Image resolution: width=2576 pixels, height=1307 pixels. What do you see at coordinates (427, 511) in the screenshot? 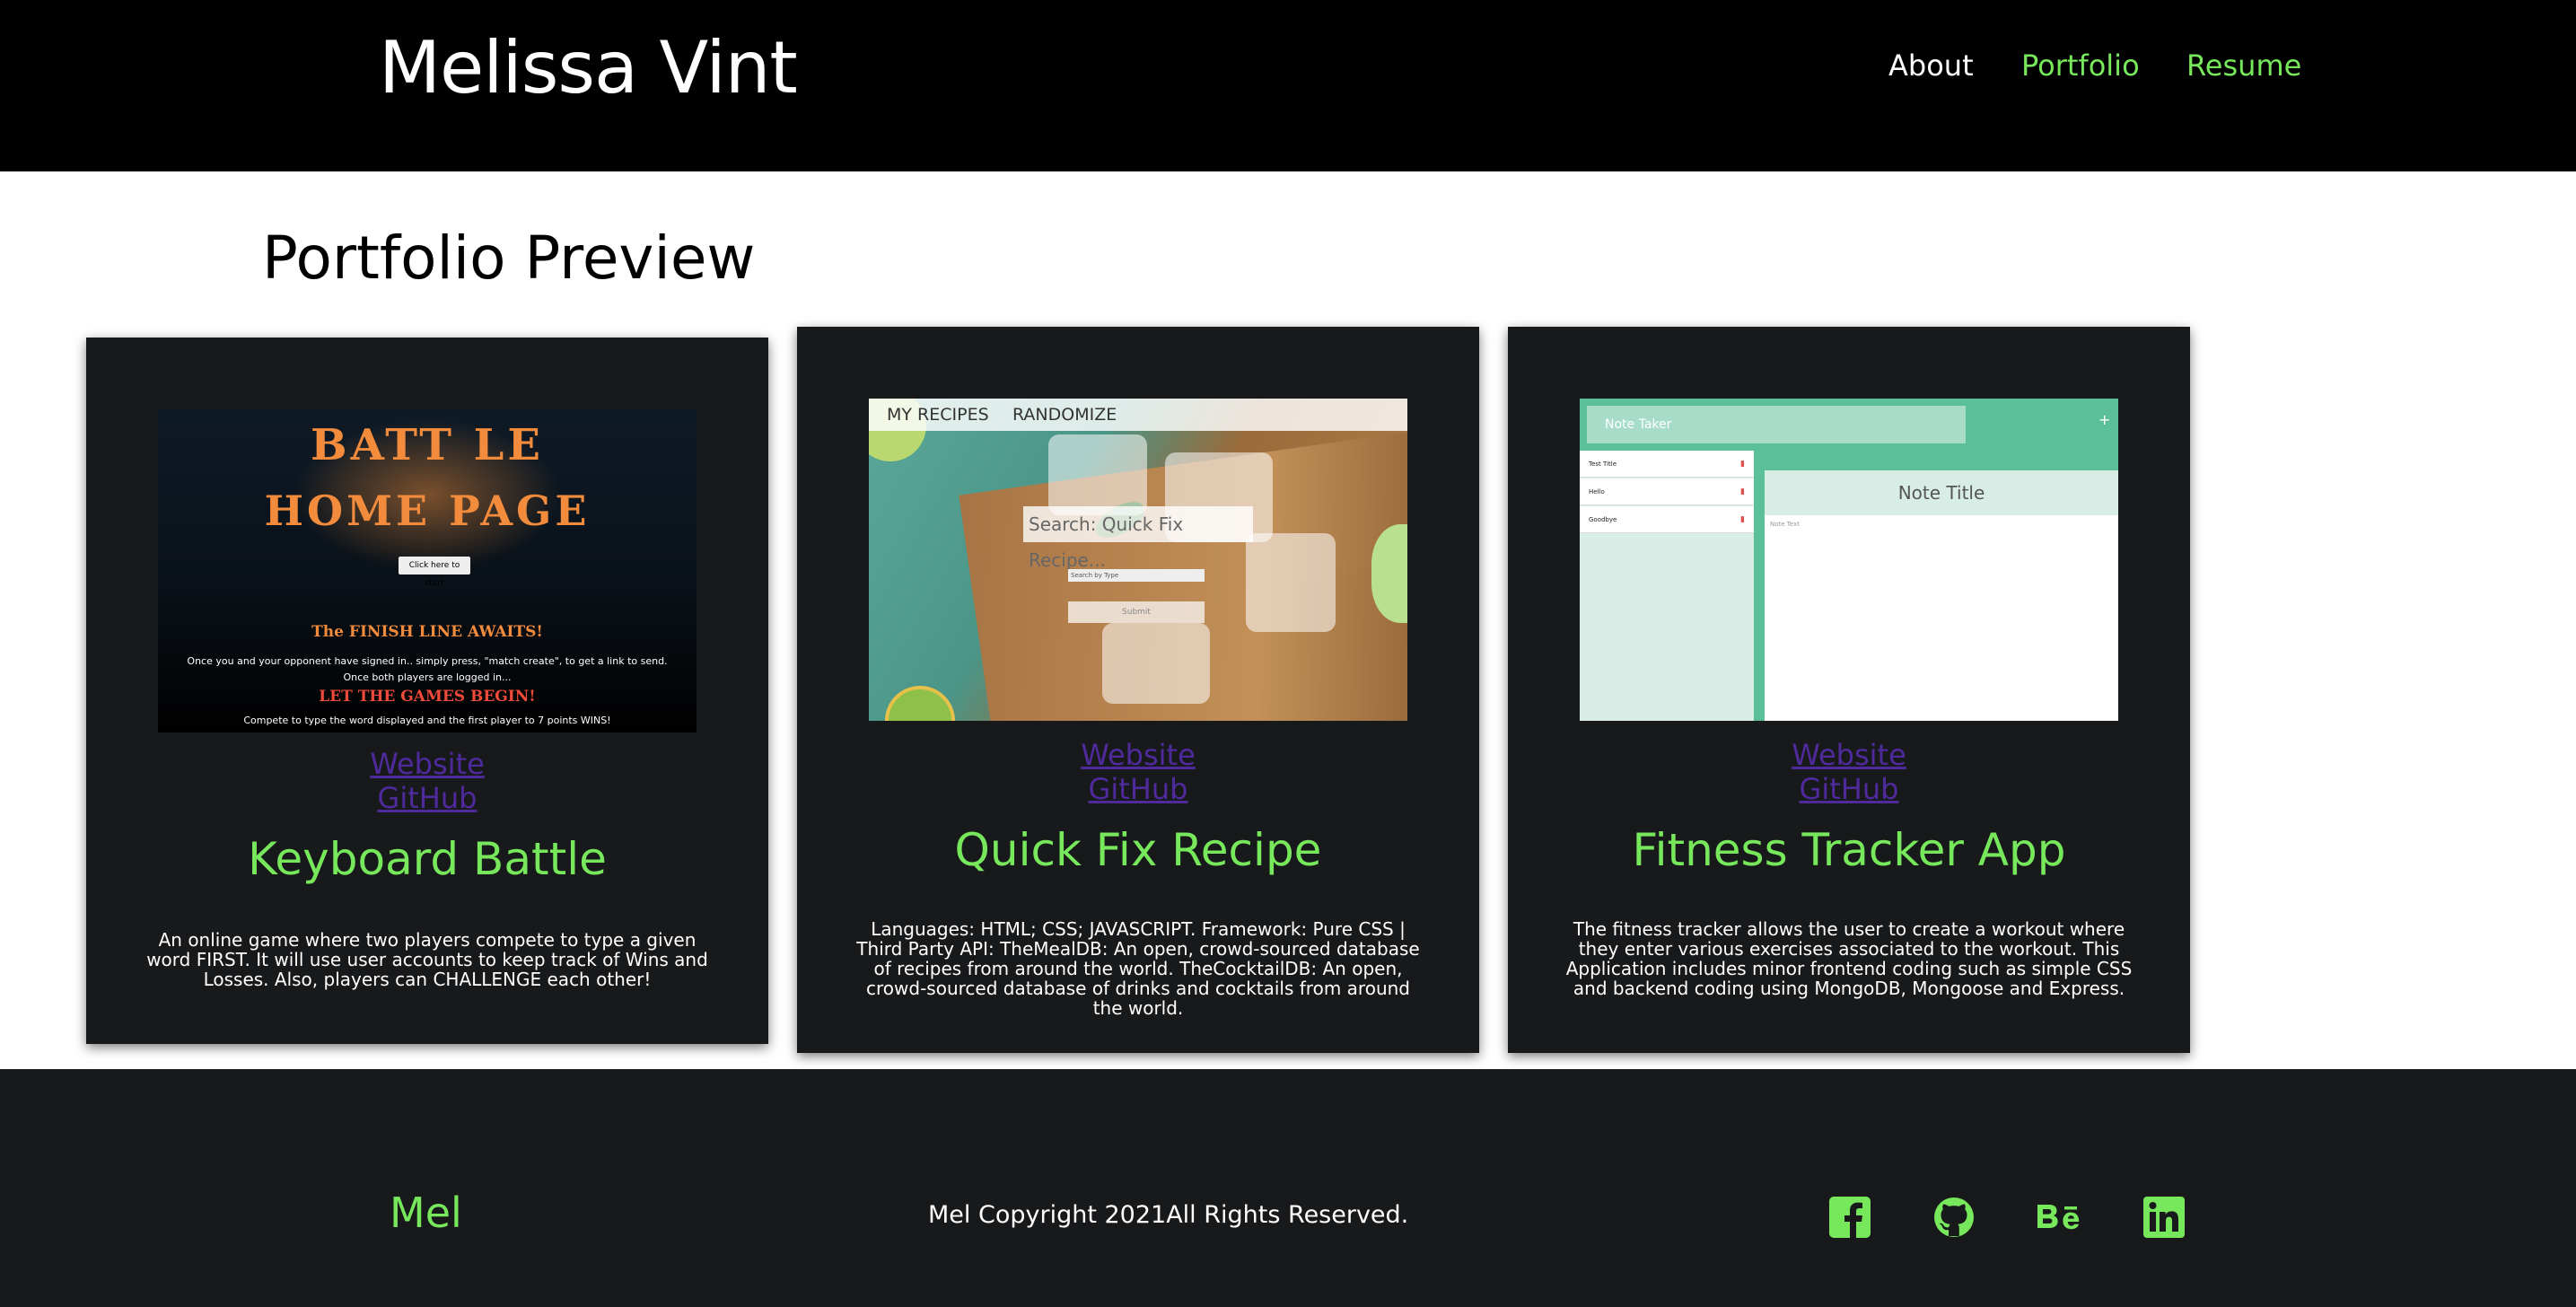
I see `screenshot-title-line2: HOME PAGE` at bounding box center [427, 511].